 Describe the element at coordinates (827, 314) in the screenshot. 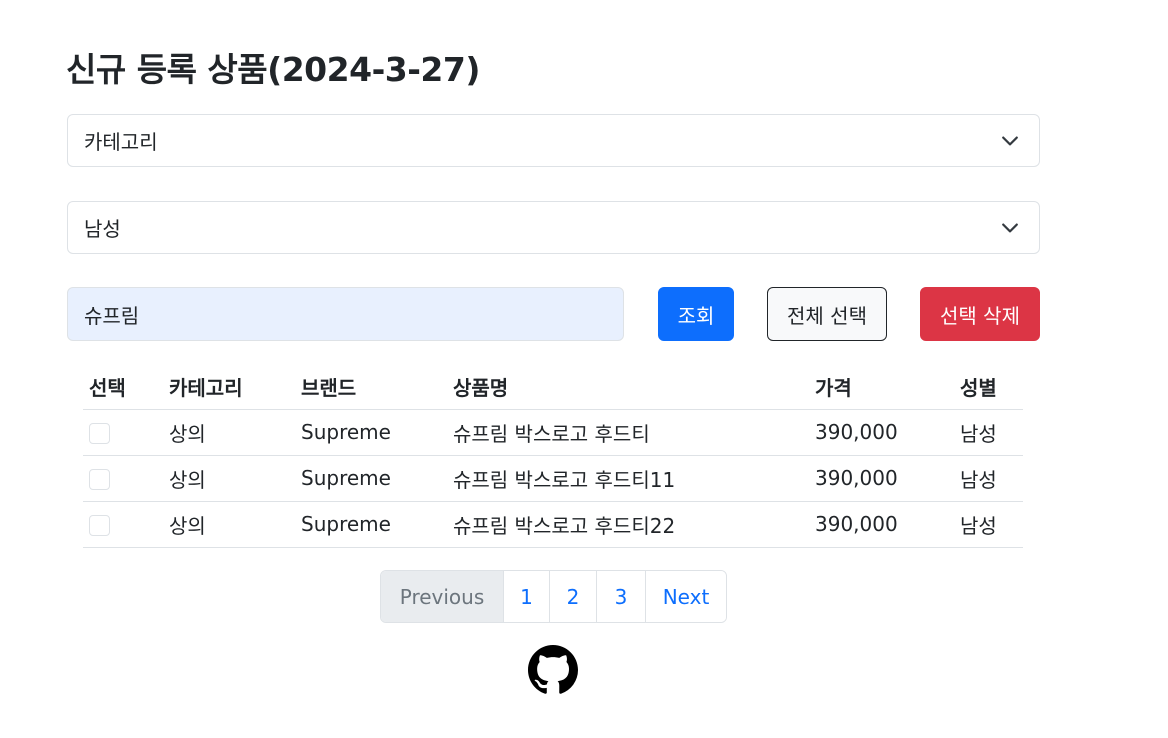

I see `select-all-button: 전체 선택` at that location.